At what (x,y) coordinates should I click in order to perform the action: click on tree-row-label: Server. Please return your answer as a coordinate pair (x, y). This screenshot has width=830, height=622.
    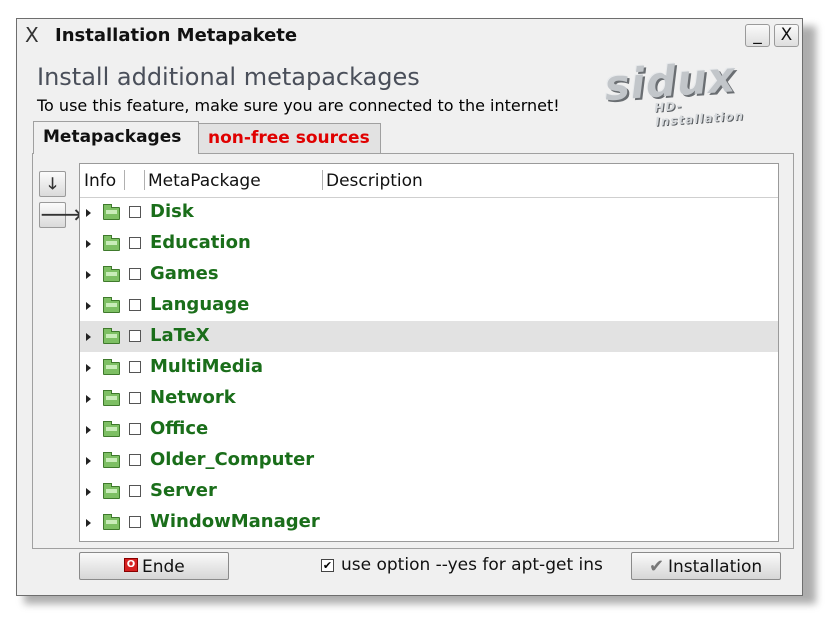
    Looking at the image, I should click on (183, 490).